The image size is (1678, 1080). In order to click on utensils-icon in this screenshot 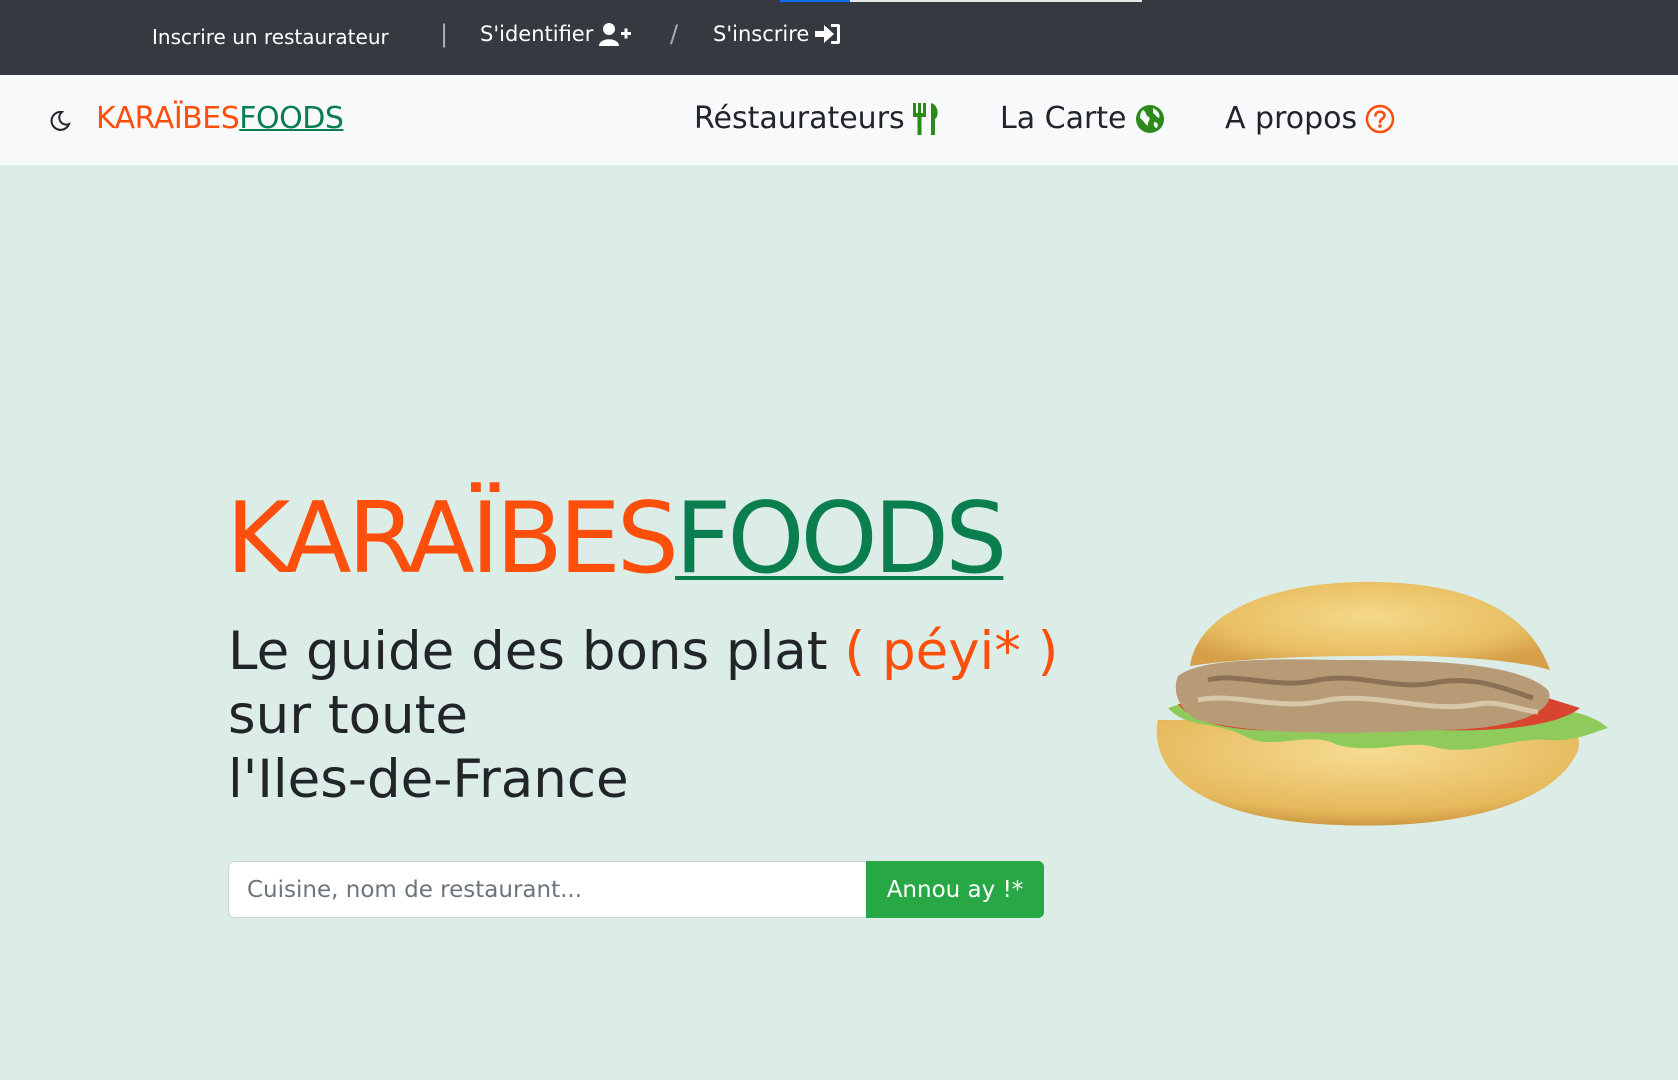, I will do `click(925, 118)`.